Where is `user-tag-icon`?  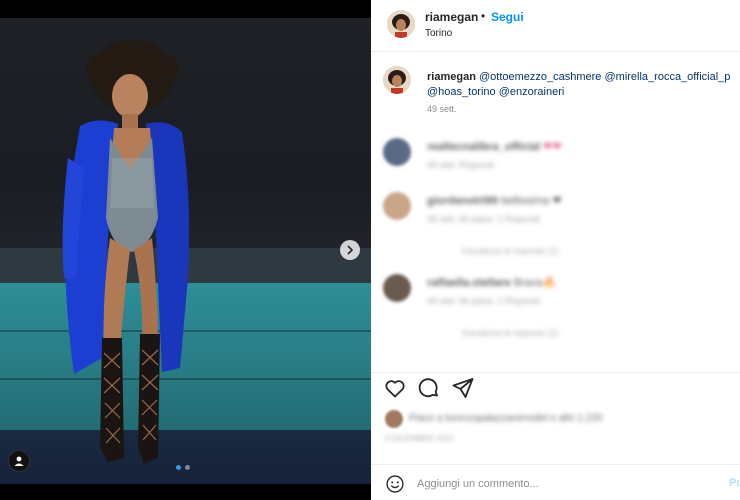 user-tag-icon is located at coordinates (19, 461).